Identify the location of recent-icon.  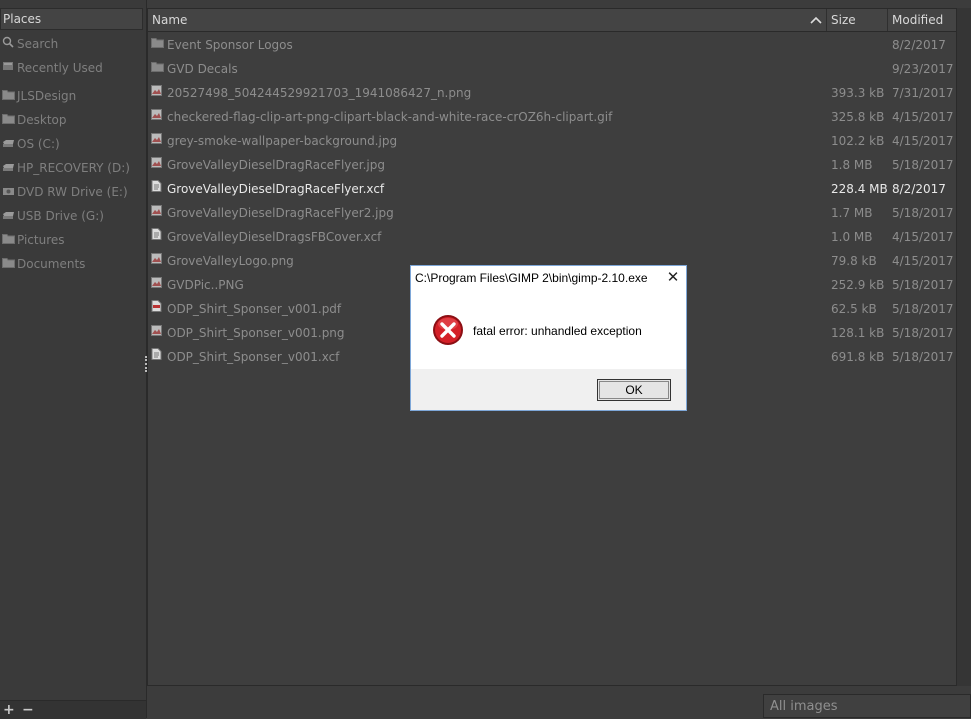
(8, 69).